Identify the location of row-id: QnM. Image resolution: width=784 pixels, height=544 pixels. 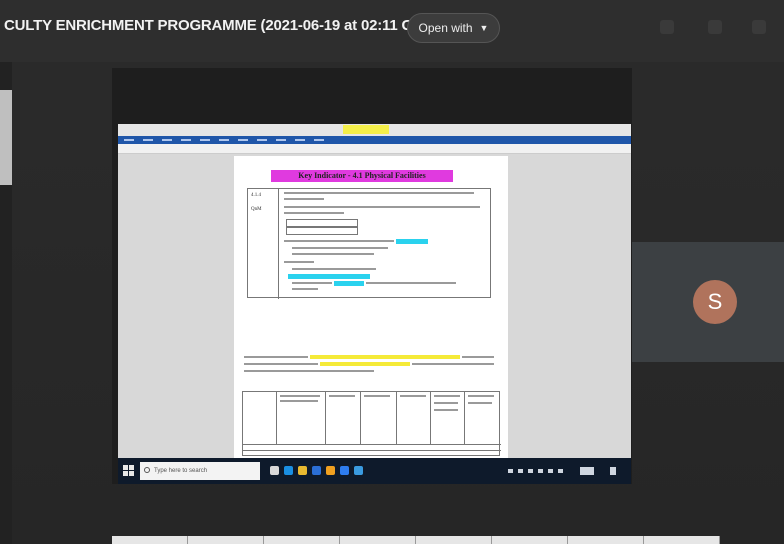
(256, 209).